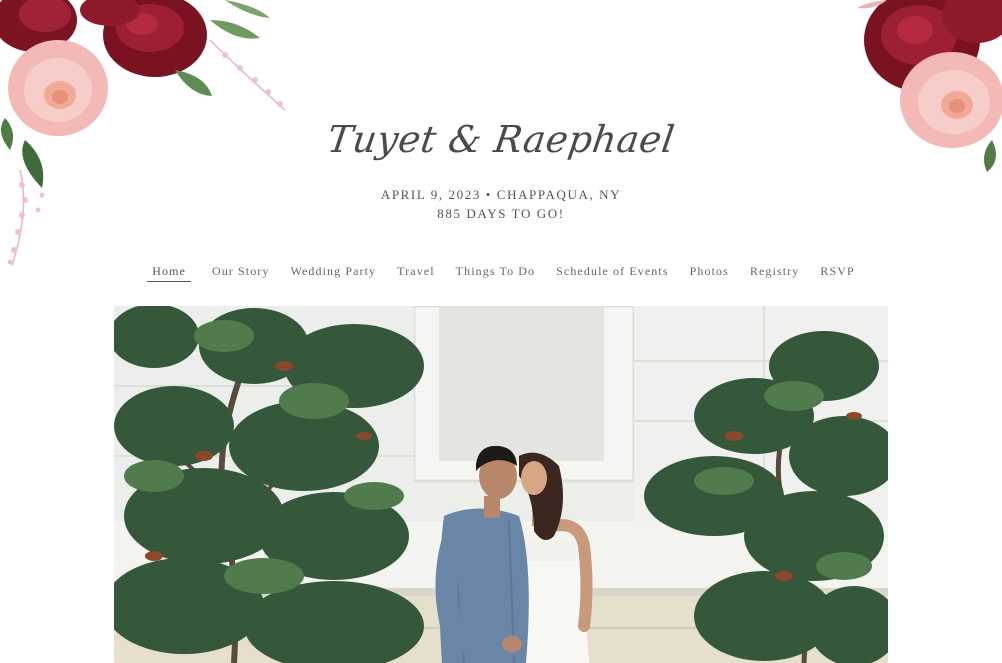 This screenshot has height=663, width=1002. I want to click on nav-item-wedding-party: Wedding Party, so click(333, 272).